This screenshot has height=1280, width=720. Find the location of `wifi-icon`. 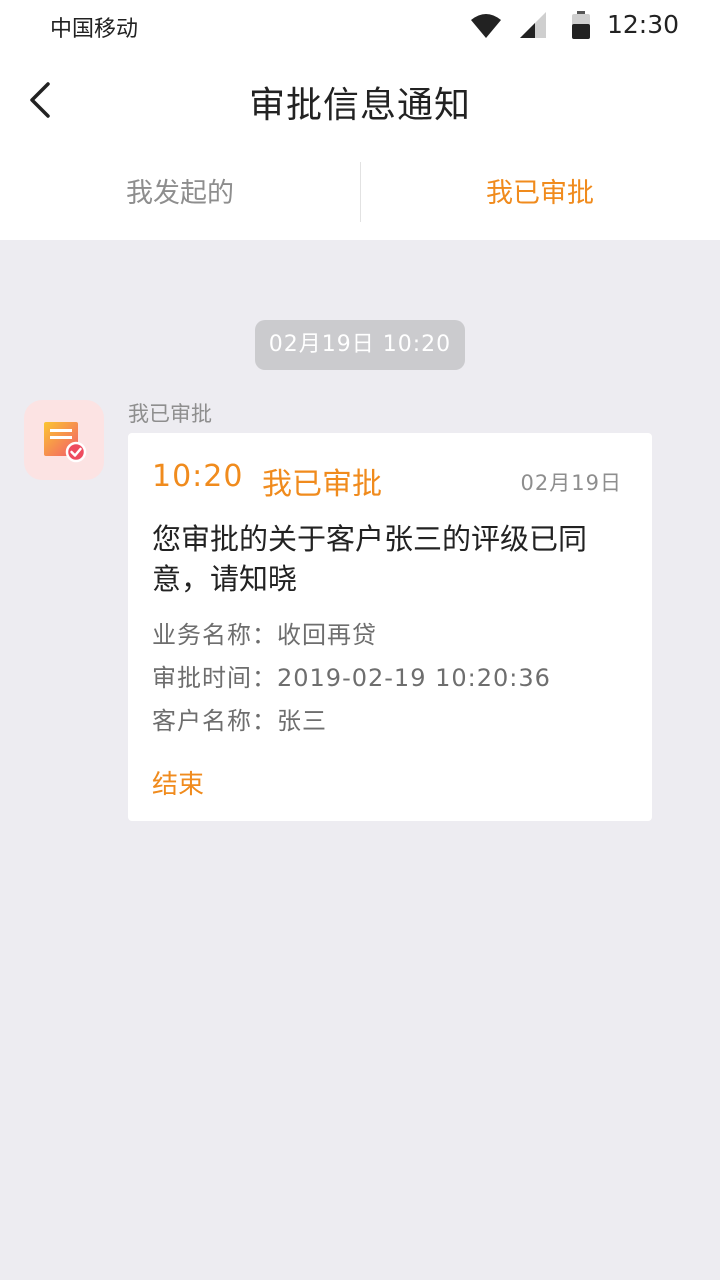

wifi-icon is located at coordinates (486, 26).